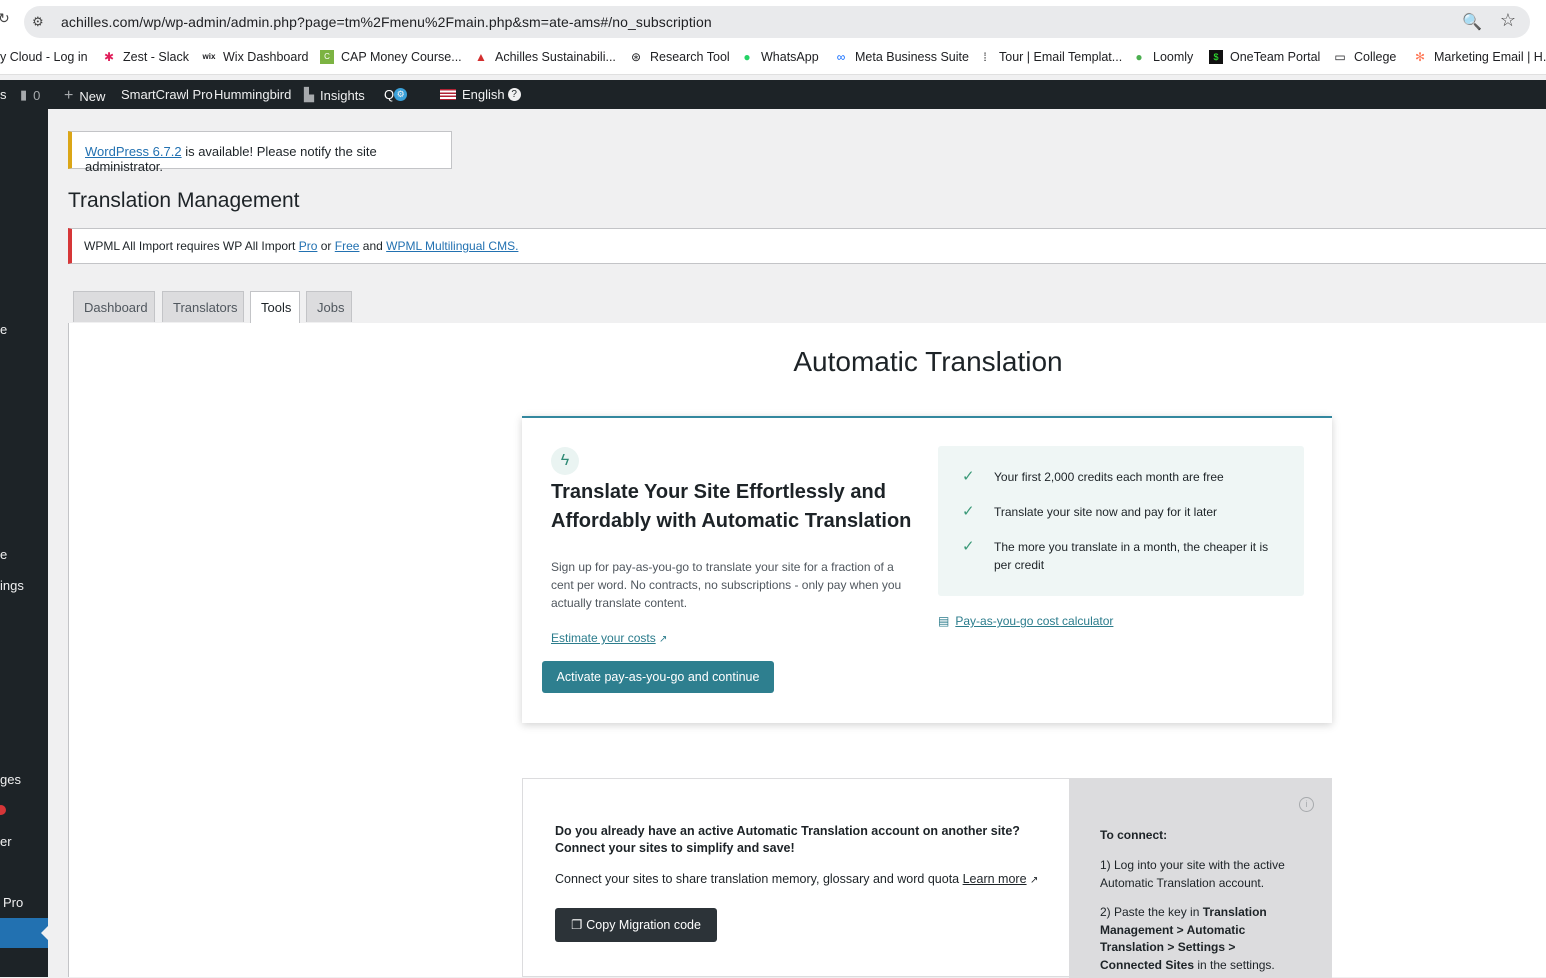 Image resolution: width=1546 pixels, height=978 pixels. What do you see at coordinates (807, 307) in the screenshot?
I see `tm-tabs: Dashboard Translators Tools Jobs` at bounding box center [807, 307].